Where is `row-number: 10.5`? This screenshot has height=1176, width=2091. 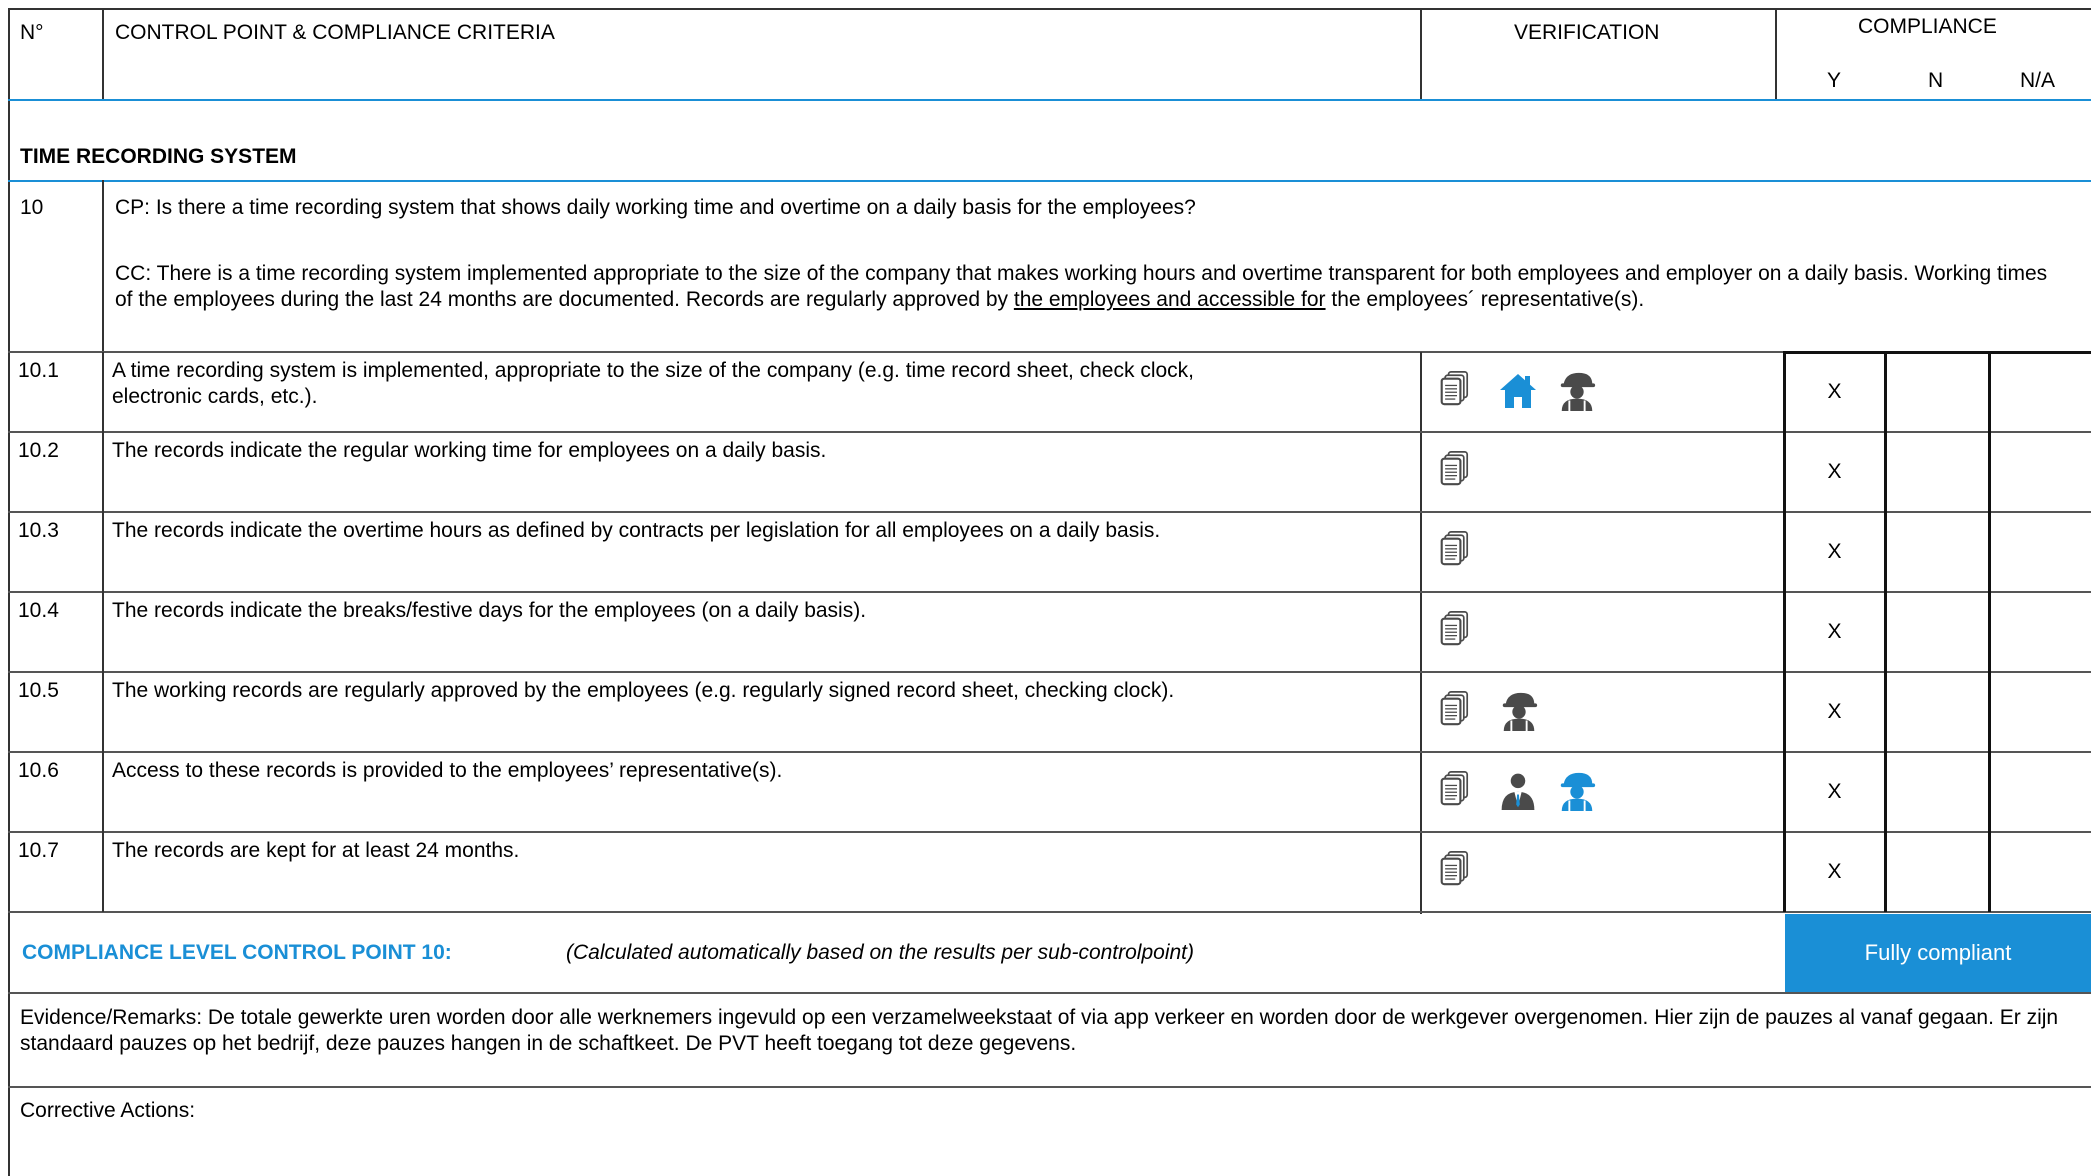
row-number: 10.5 is located at coordinates (38, 690).